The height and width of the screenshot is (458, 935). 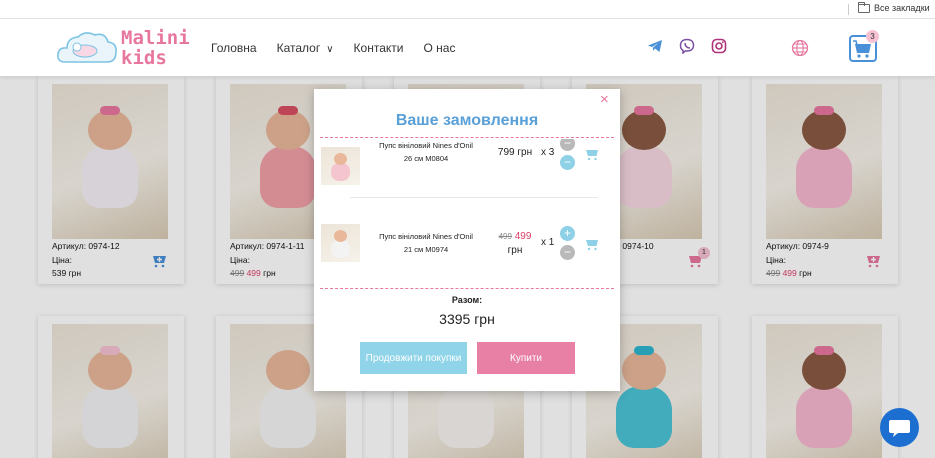 What do you see at coordinates (467, 9) in the screenshot?
I see `bookmarks-bar: Все закладки` at bounding box center [467, 9].